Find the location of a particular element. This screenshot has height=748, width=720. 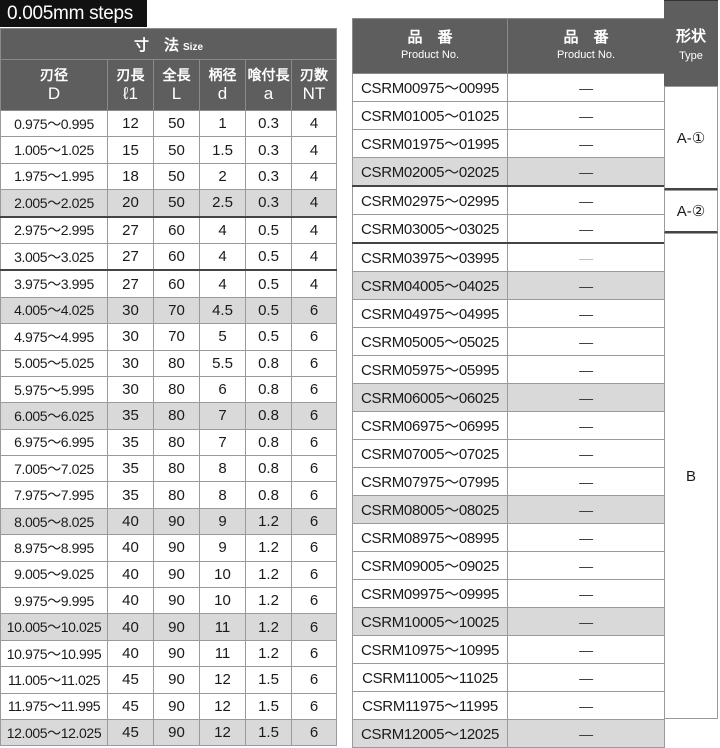

column-header-jp: 全長 is located at coordinates (176, 75).